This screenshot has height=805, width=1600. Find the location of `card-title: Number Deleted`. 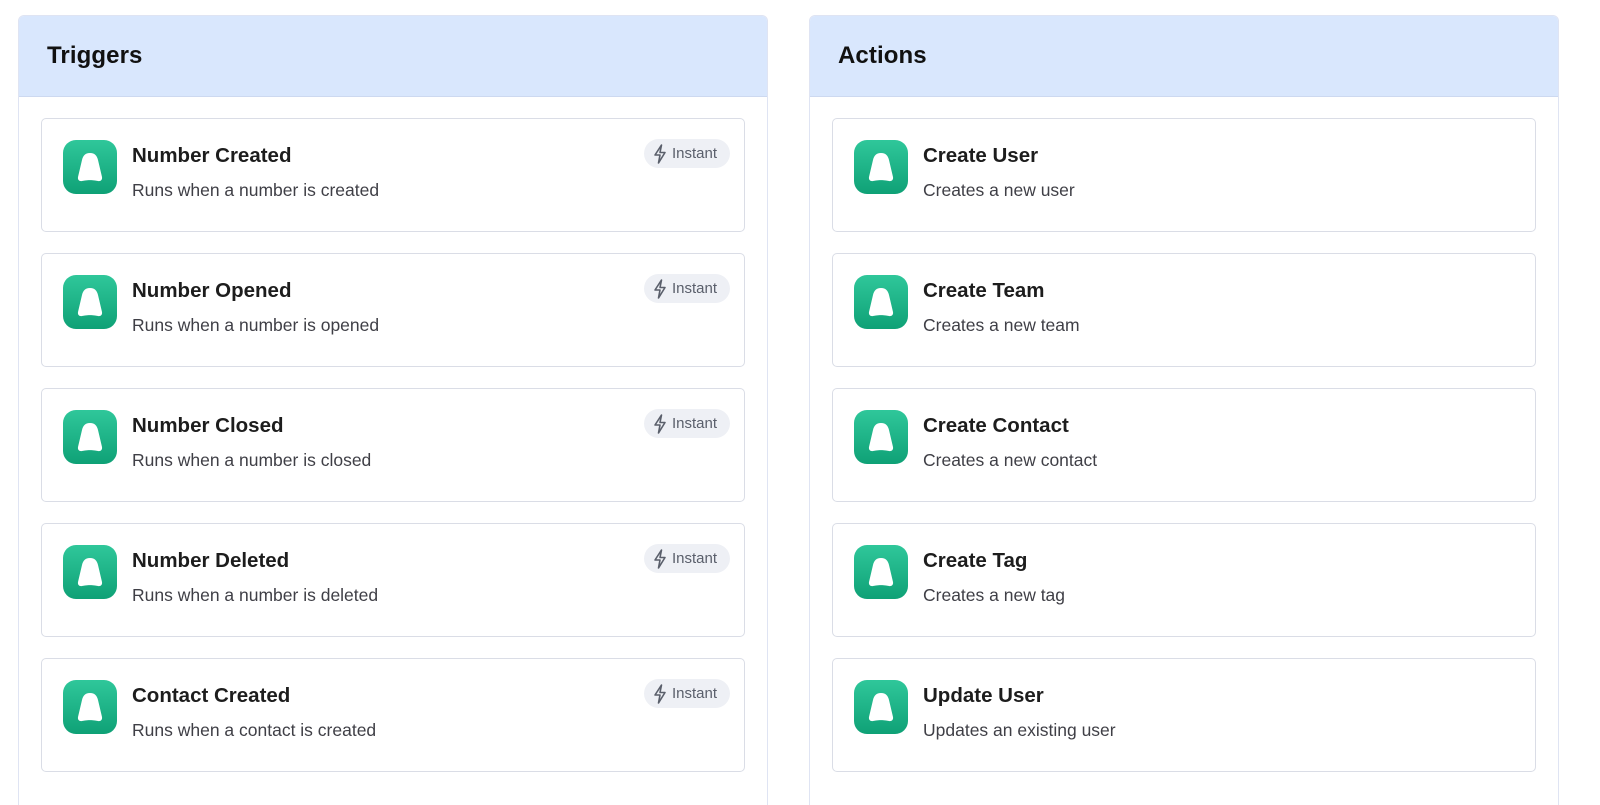

card-title: Number Deleted is located at coordinates (211, 560).